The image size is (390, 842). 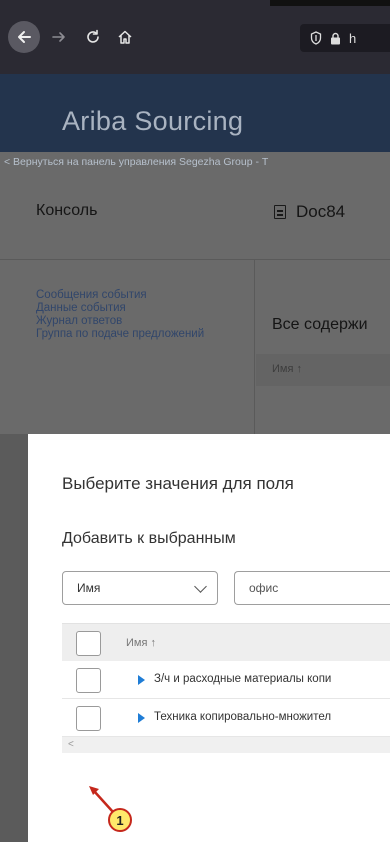 What do you see at coordinates (140, 588) in the screenshot?
I see `filter-field-select: Имя` at bounding box center [140, 588].